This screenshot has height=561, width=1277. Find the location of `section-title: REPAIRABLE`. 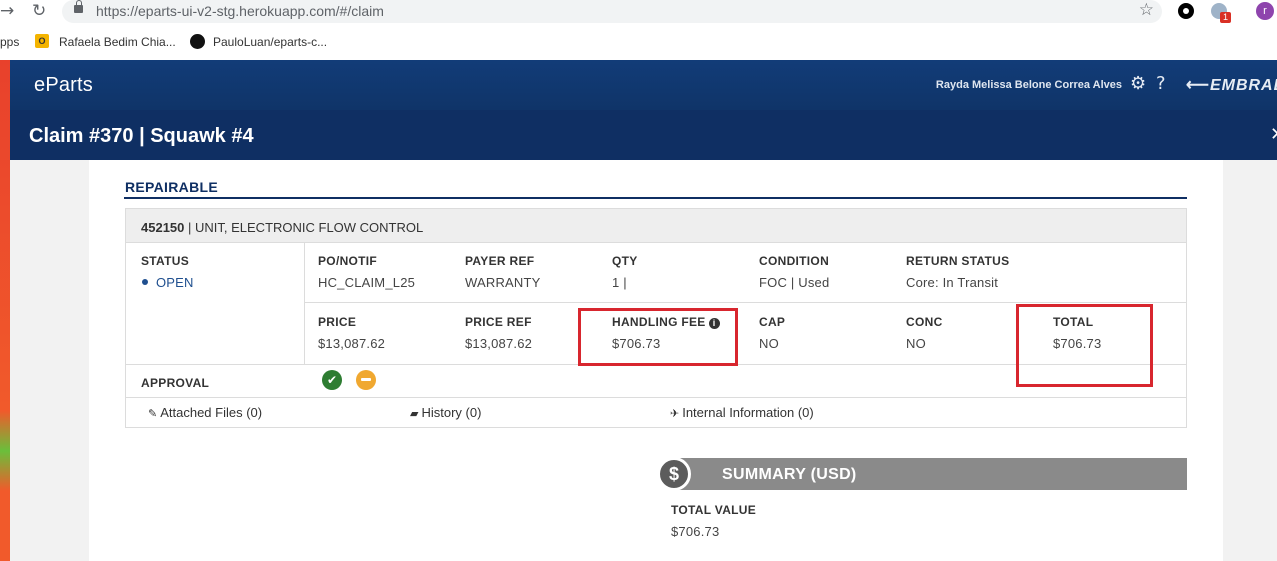

section-title: REPAIRABLE is located at coordinates (171, 187).